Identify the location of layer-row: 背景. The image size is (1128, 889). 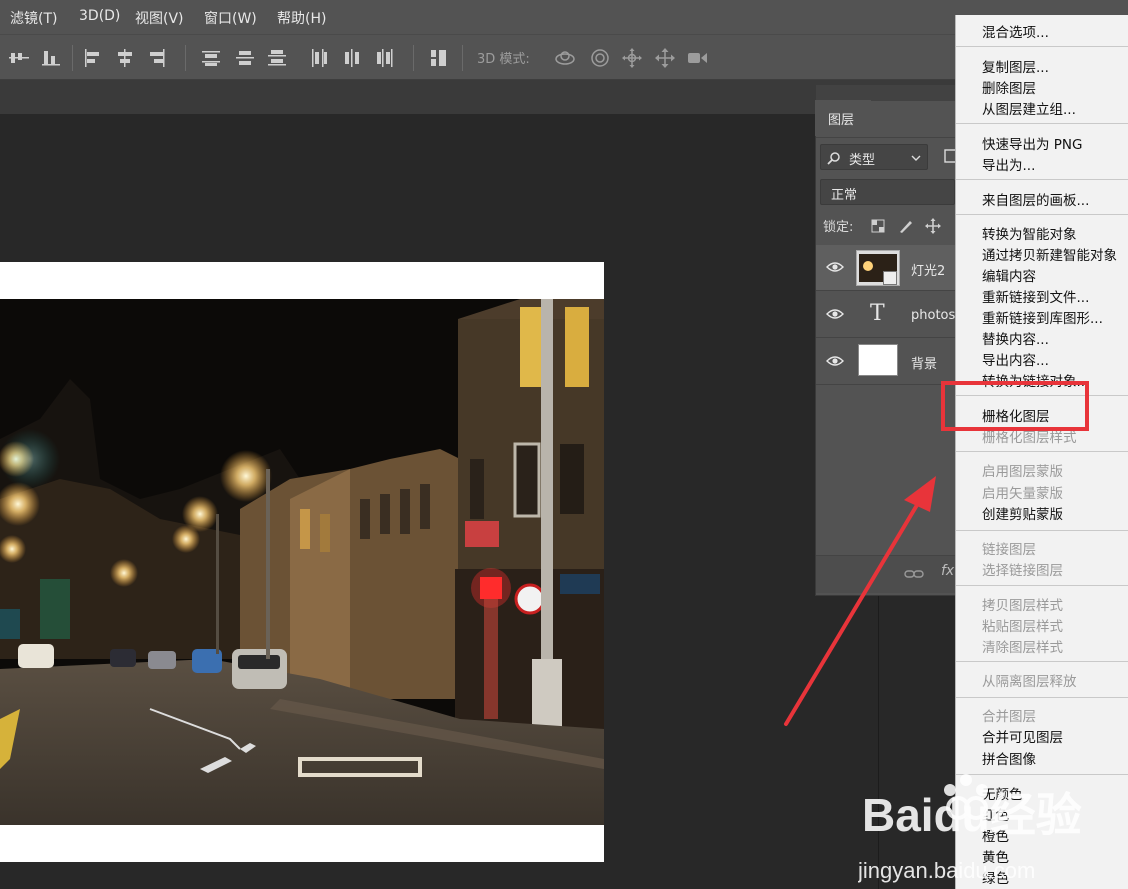
(887, 362).